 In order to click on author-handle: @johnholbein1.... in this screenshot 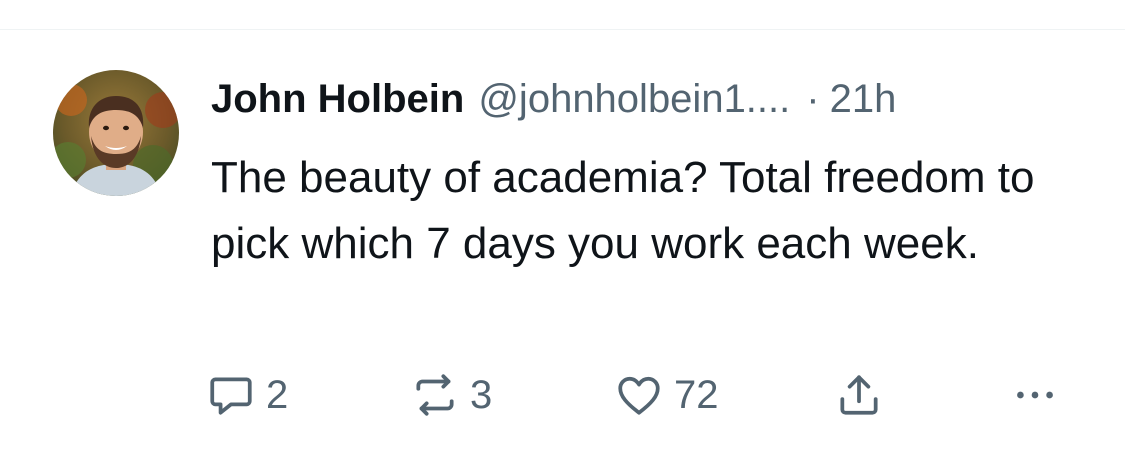, I will do `click(634, 99)`.